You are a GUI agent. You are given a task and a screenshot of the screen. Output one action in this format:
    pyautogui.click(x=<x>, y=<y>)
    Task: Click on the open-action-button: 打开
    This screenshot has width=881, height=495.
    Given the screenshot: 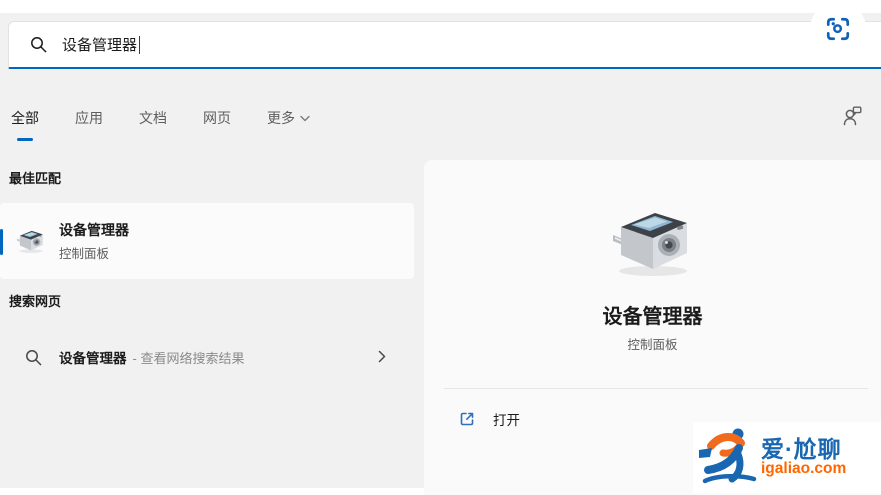 What is the action you would take?
    pyautogui.click(x=489, y=419)
    